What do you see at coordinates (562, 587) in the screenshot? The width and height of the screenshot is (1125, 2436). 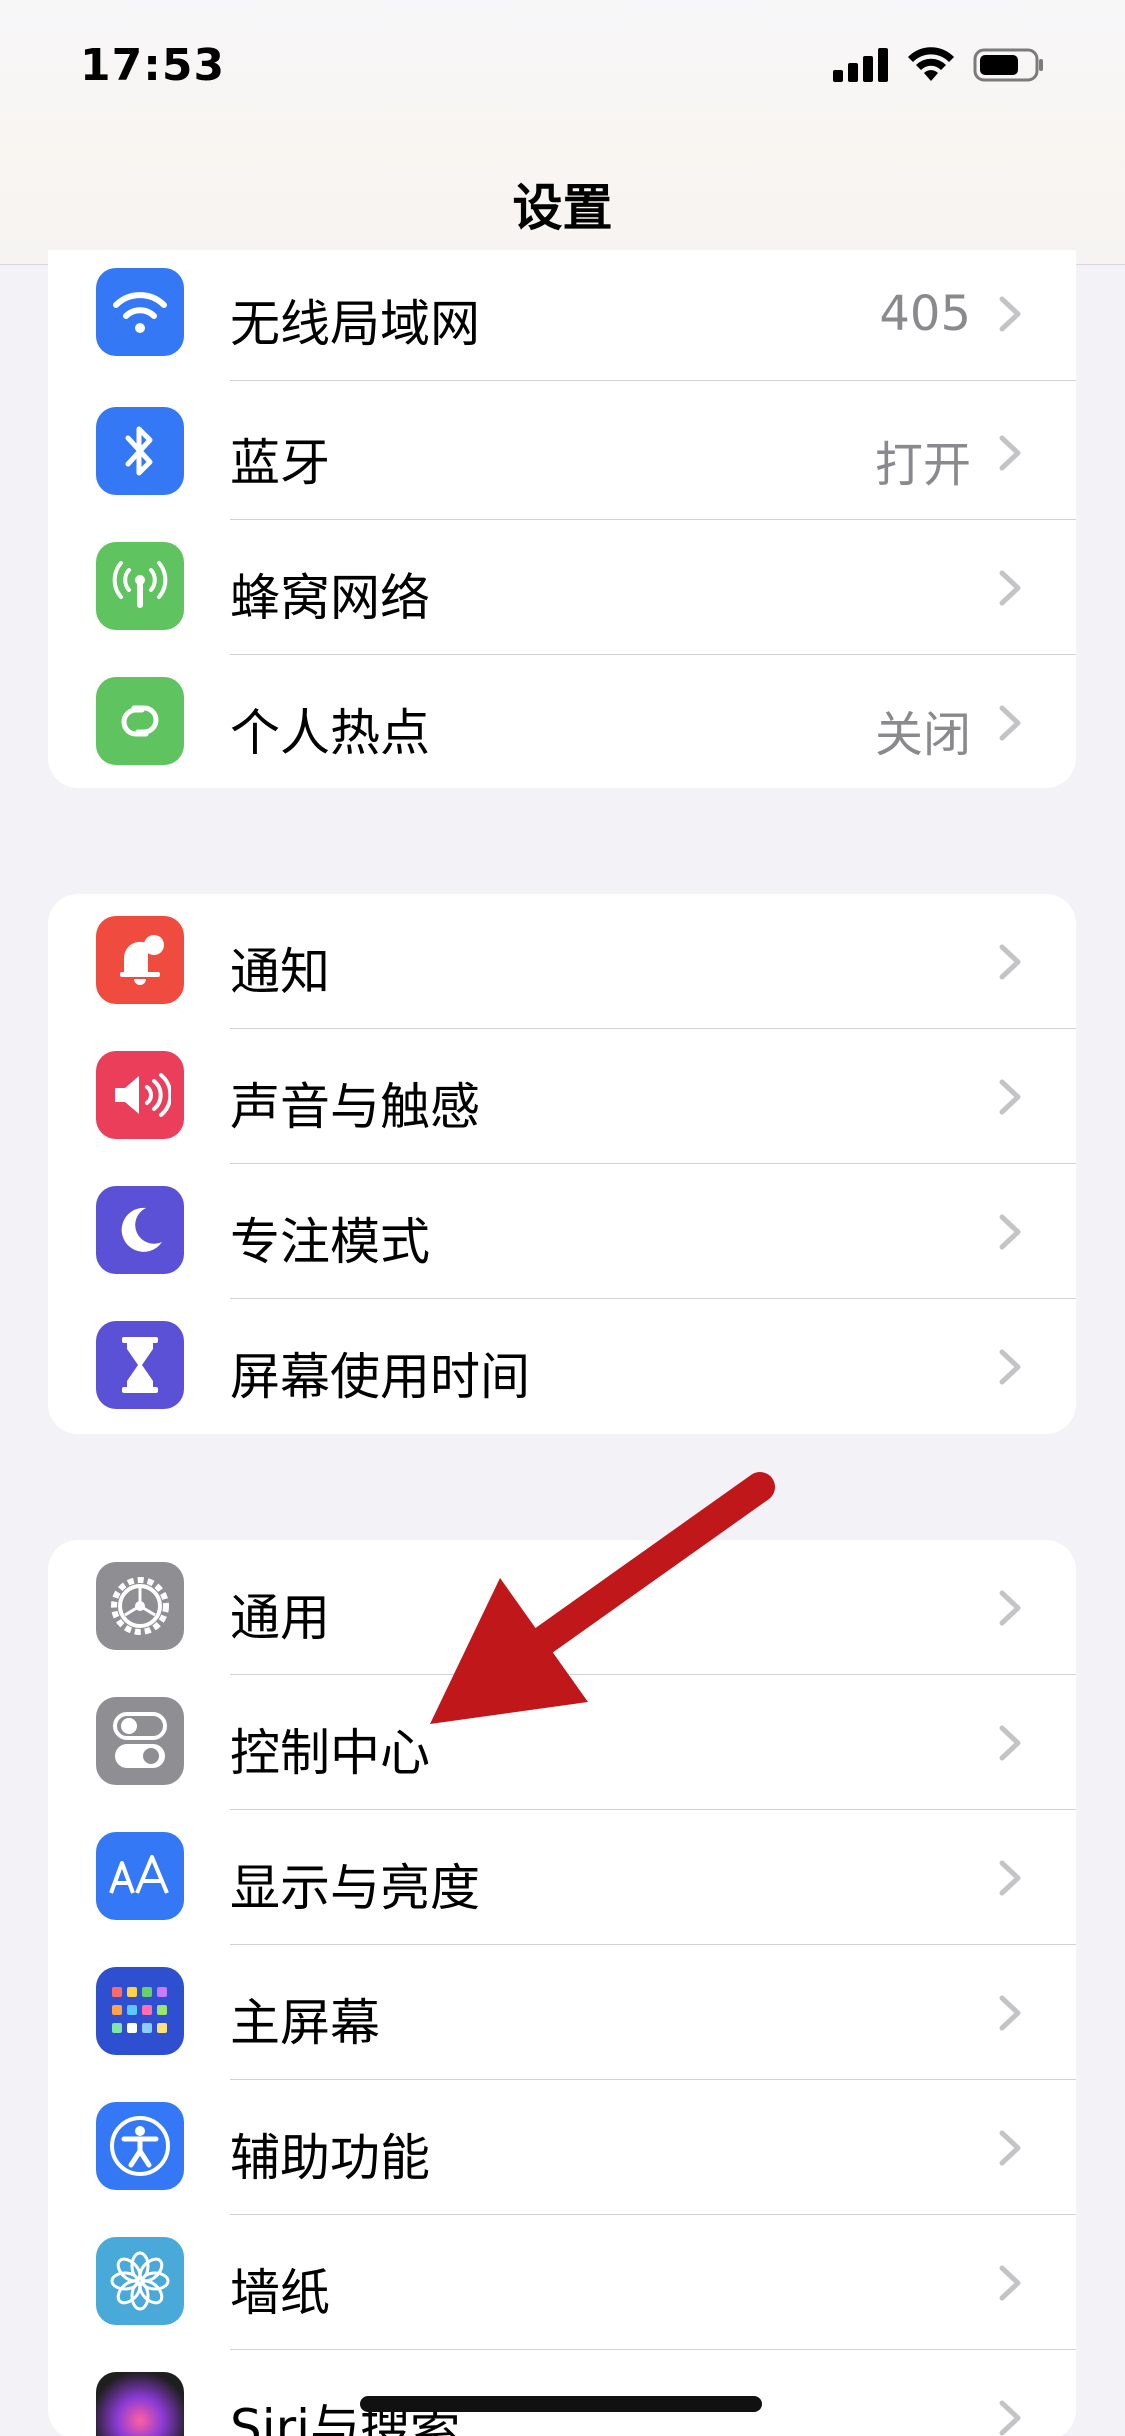 I see `row-cellular: 蜂窝网络` at bounding box center [562, 587].